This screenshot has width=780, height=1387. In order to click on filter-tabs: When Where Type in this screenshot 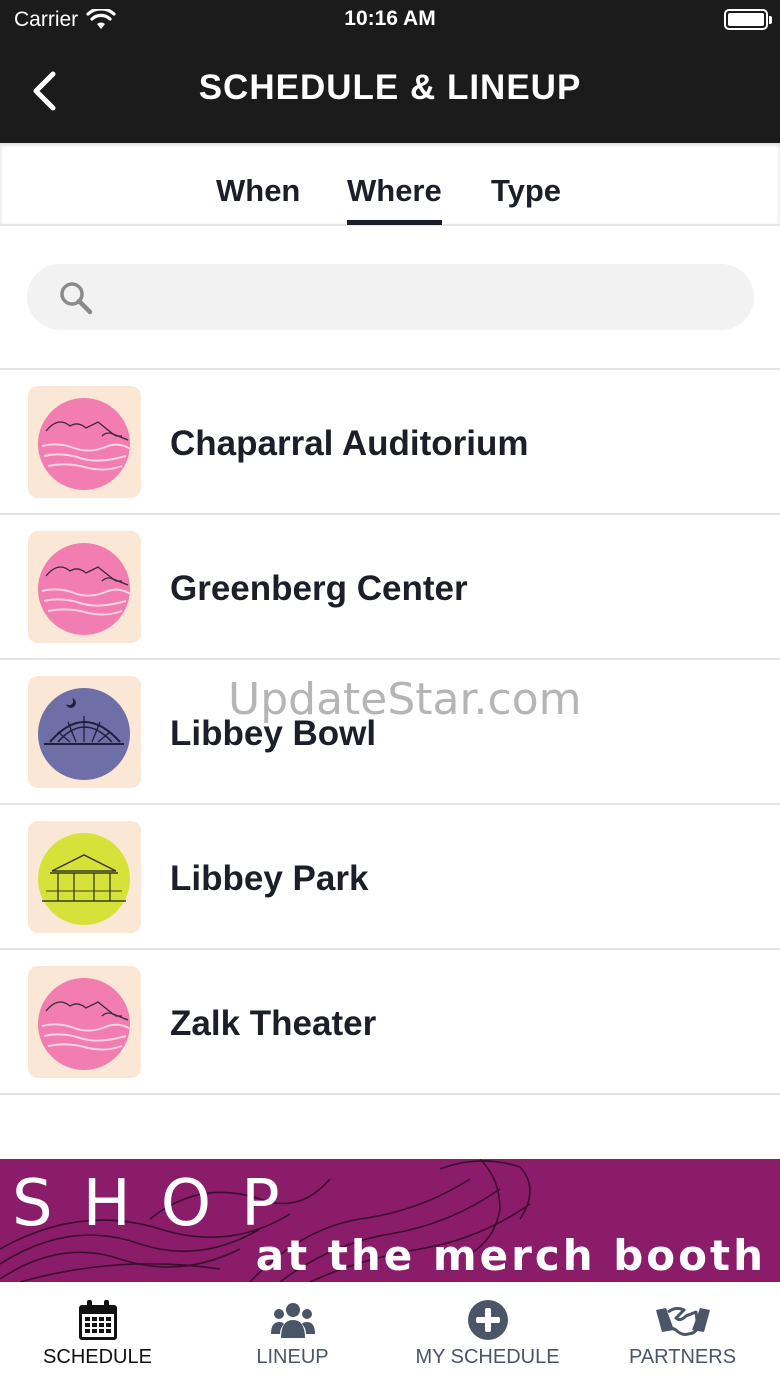, I will do `click(390, 184)`.